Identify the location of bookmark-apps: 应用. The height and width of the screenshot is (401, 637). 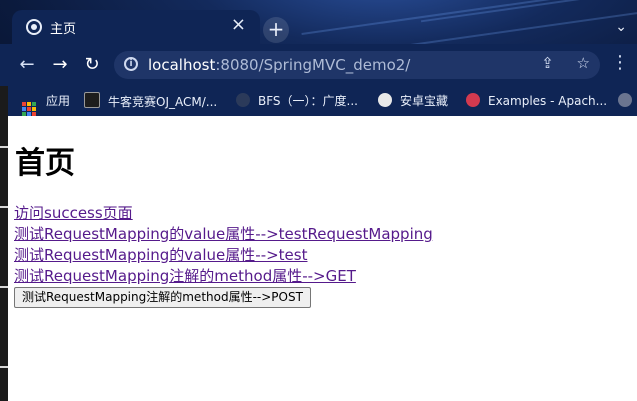
(46, 104).